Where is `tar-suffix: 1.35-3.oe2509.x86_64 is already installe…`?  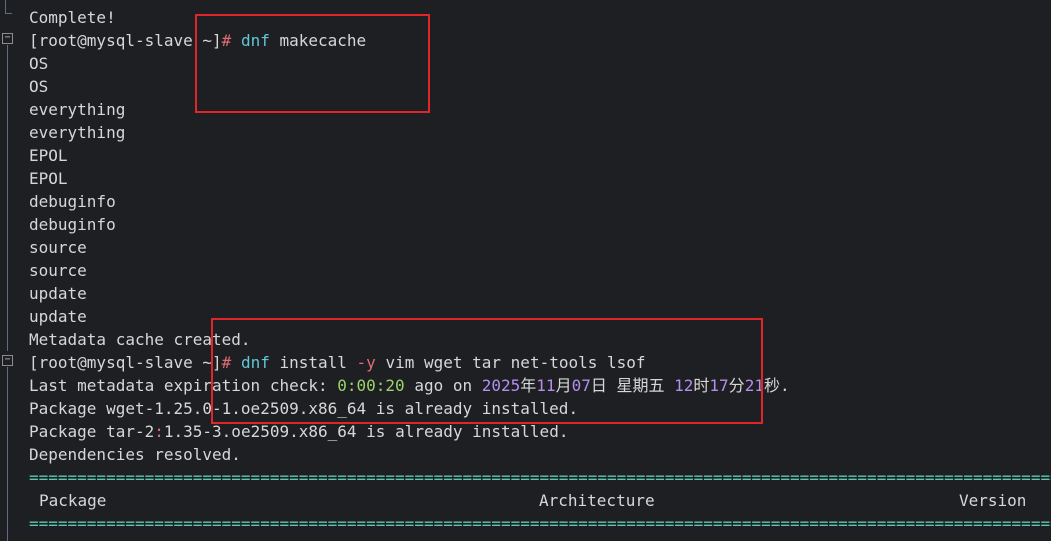
tar-suffix: 1.35-3.oe2509.x86_64 is already installe… is located at coordinates (366, 431).